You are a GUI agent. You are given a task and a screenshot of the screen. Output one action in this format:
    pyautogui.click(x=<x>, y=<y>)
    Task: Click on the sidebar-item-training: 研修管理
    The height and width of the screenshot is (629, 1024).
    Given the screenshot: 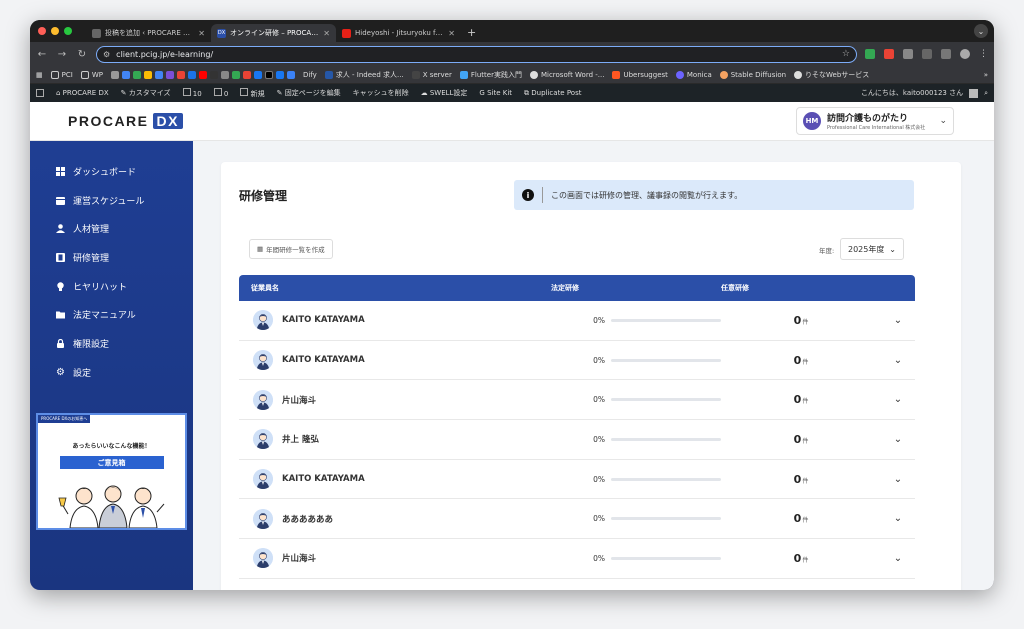 What is the action you would take?
    pyautogui.click(x=111, y=257)
    